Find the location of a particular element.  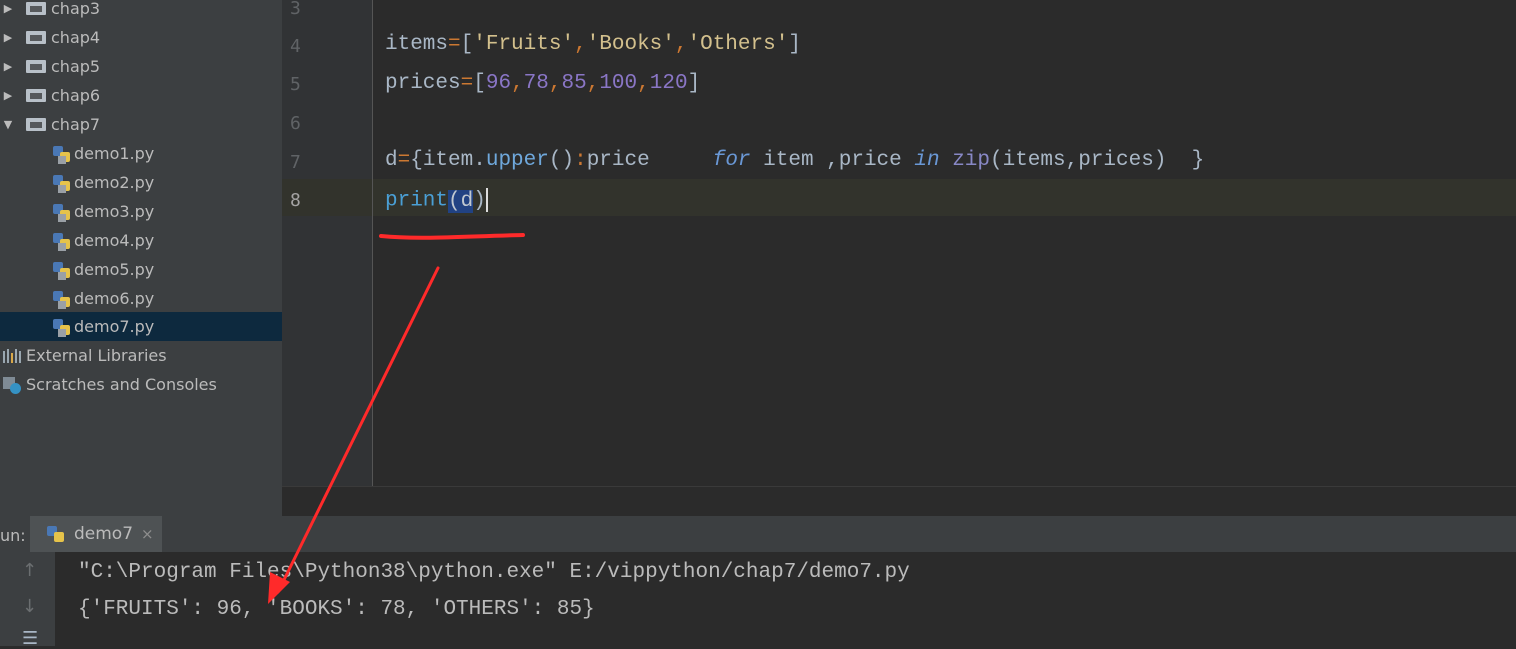

code-token: items is located at coordinates (417, 44).